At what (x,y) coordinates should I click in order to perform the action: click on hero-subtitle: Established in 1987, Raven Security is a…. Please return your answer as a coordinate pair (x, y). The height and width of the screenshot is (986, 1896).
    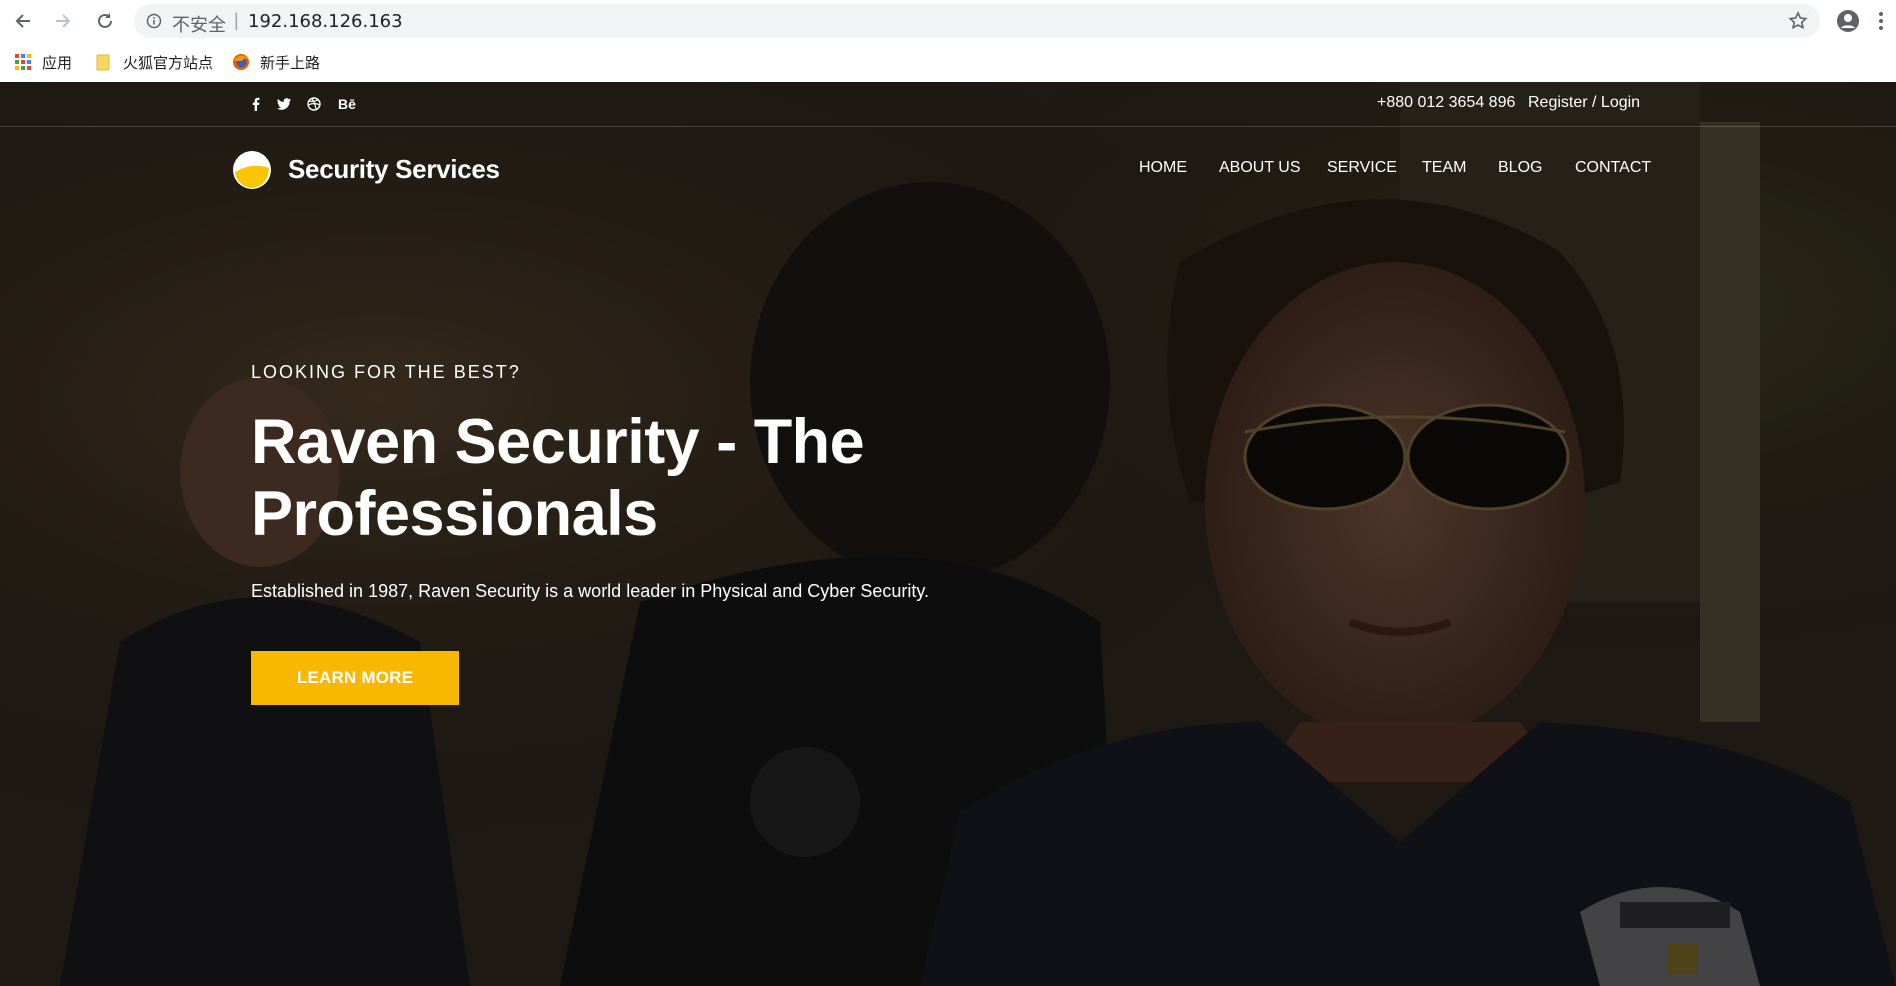
    Looking at the image, I should click on (590, 591).